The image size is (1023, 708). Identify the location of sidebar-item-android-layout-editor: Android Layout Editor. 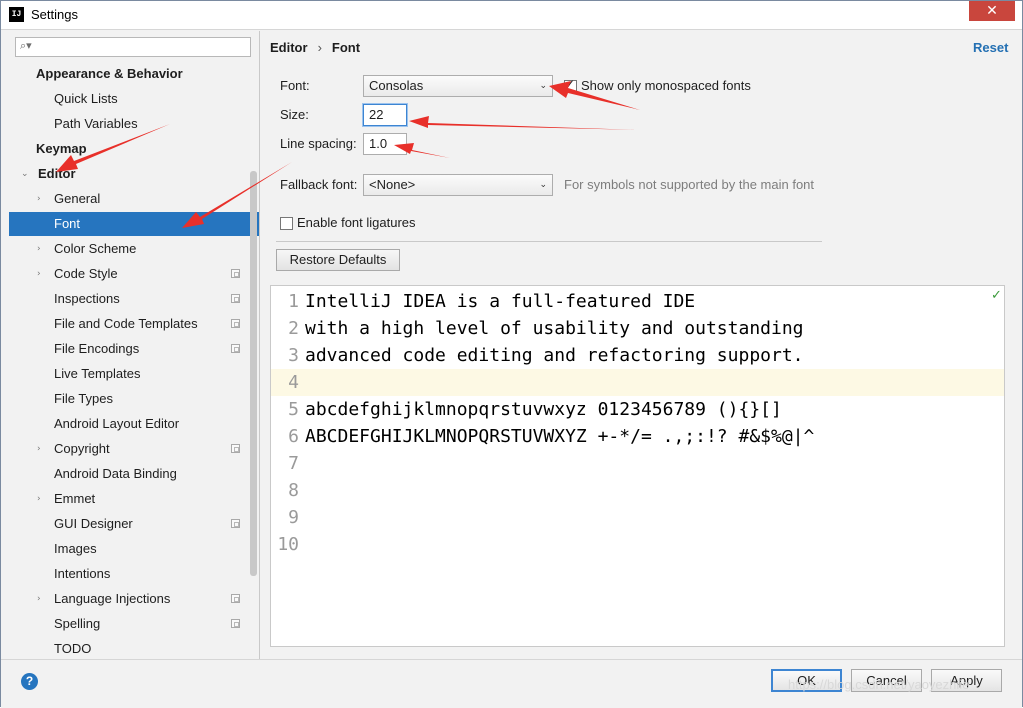
(134, 424).